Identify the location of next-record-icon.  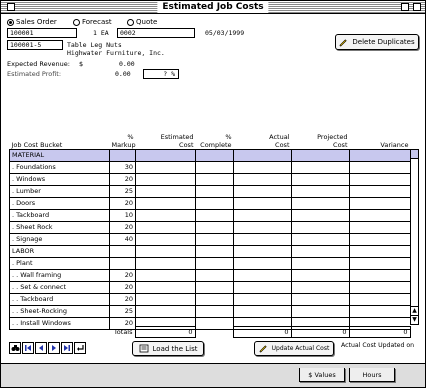
(54, 348).